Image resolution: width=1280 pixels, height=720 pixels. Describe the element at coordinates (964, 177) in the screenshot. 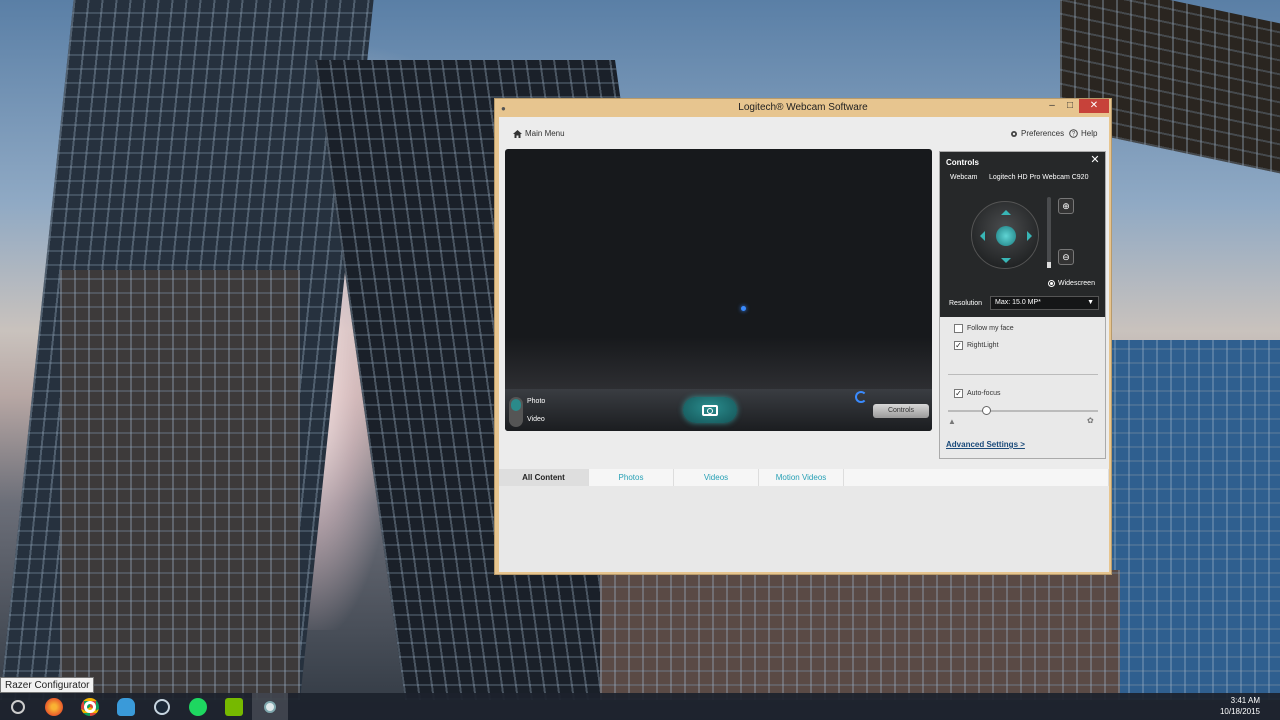

I see `webcam-label: Webcam` at that location.